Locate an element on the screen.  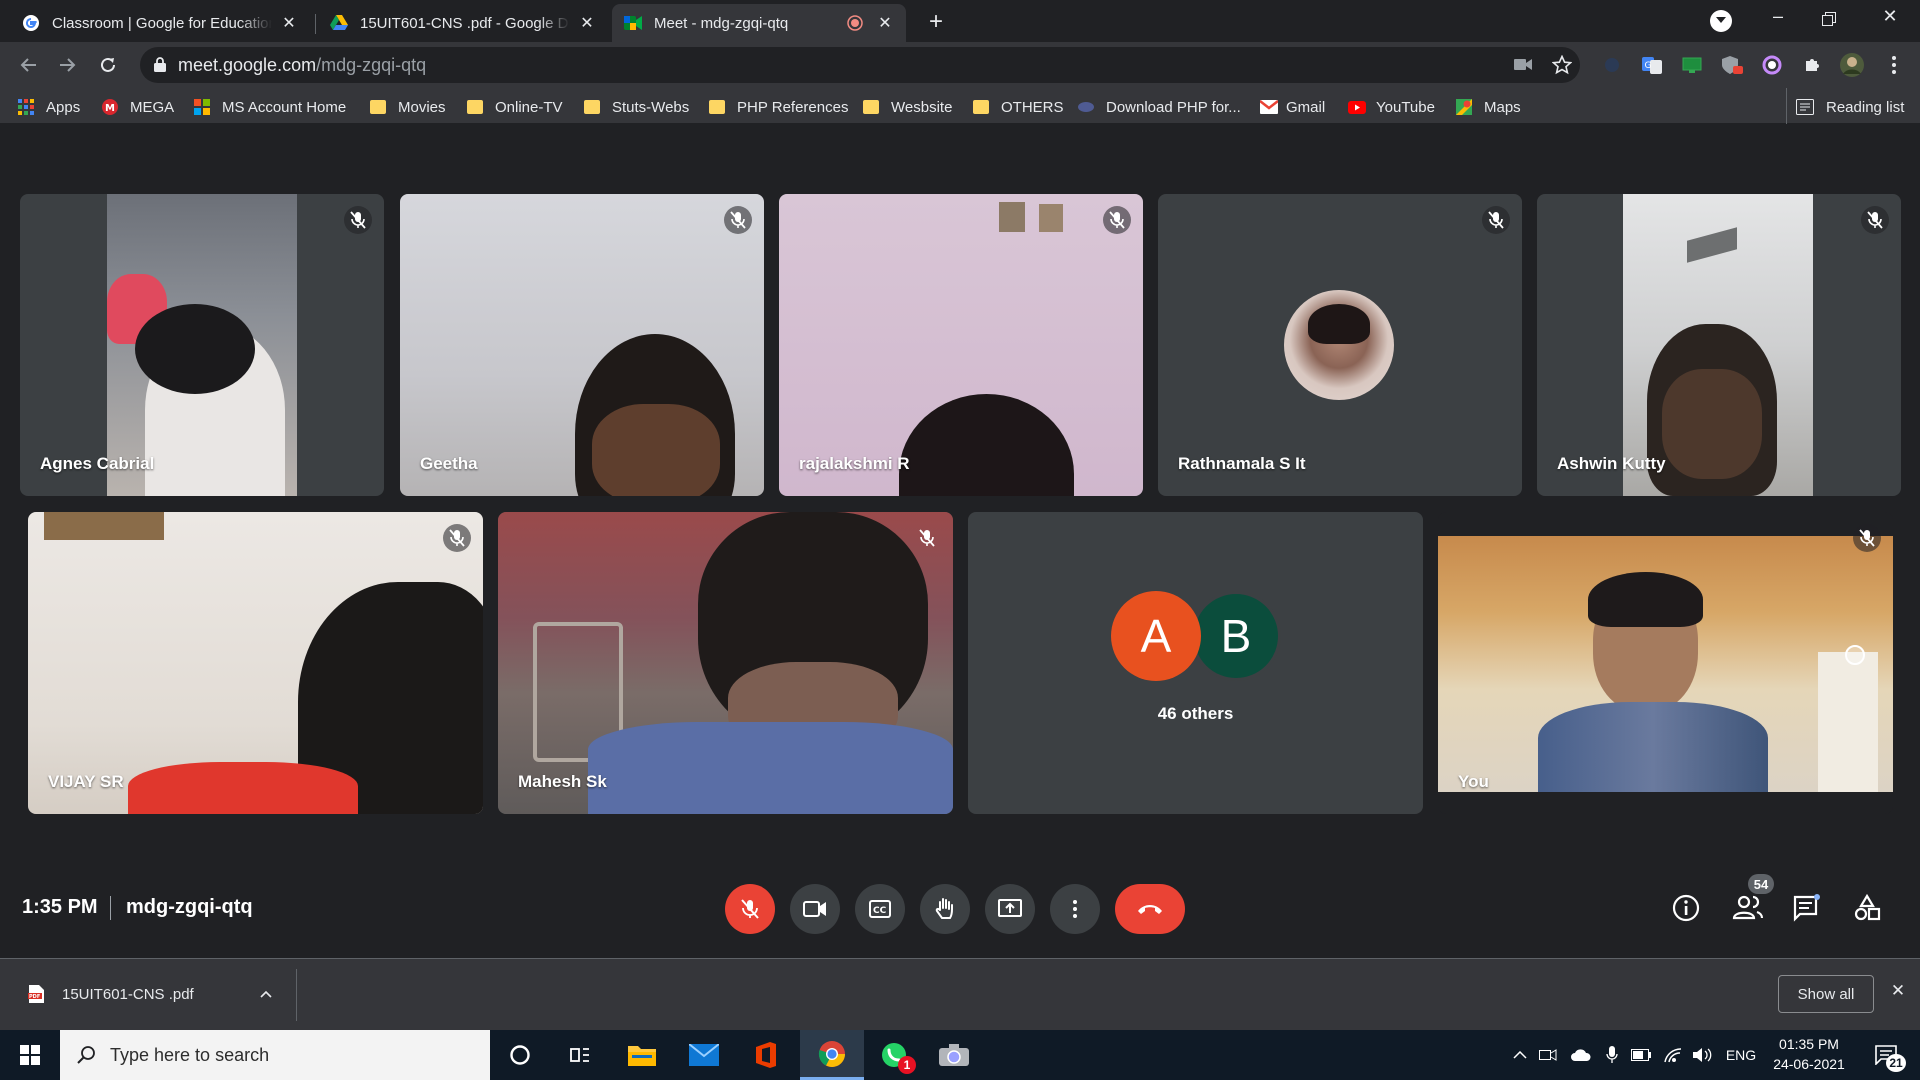
show-all-button: Show all is located at coordinates (1826, 994).